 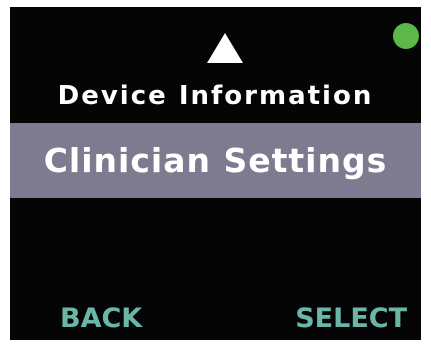 What do you see at coordinates (351, 319) in the screenshot?
I see `select-softkey: SELECT` at bounding box center [351, 319].